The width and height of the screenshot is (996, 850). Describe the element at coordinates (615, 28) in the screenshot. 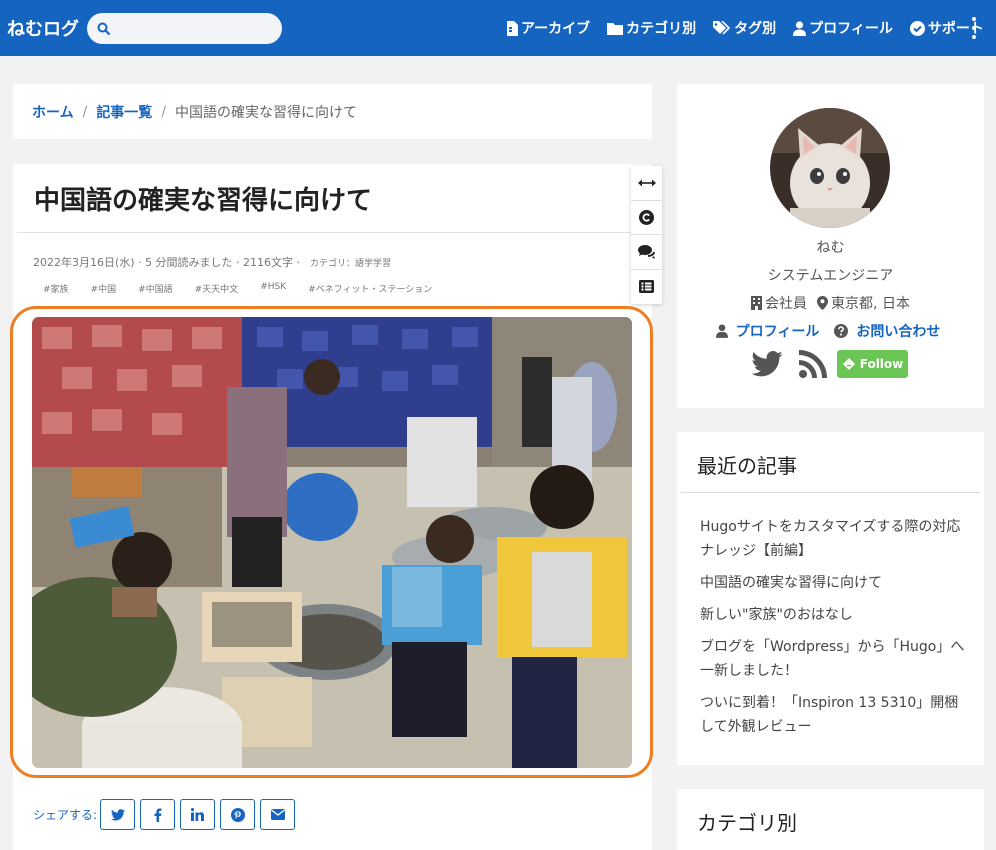

I see `folder-icon` at that location.